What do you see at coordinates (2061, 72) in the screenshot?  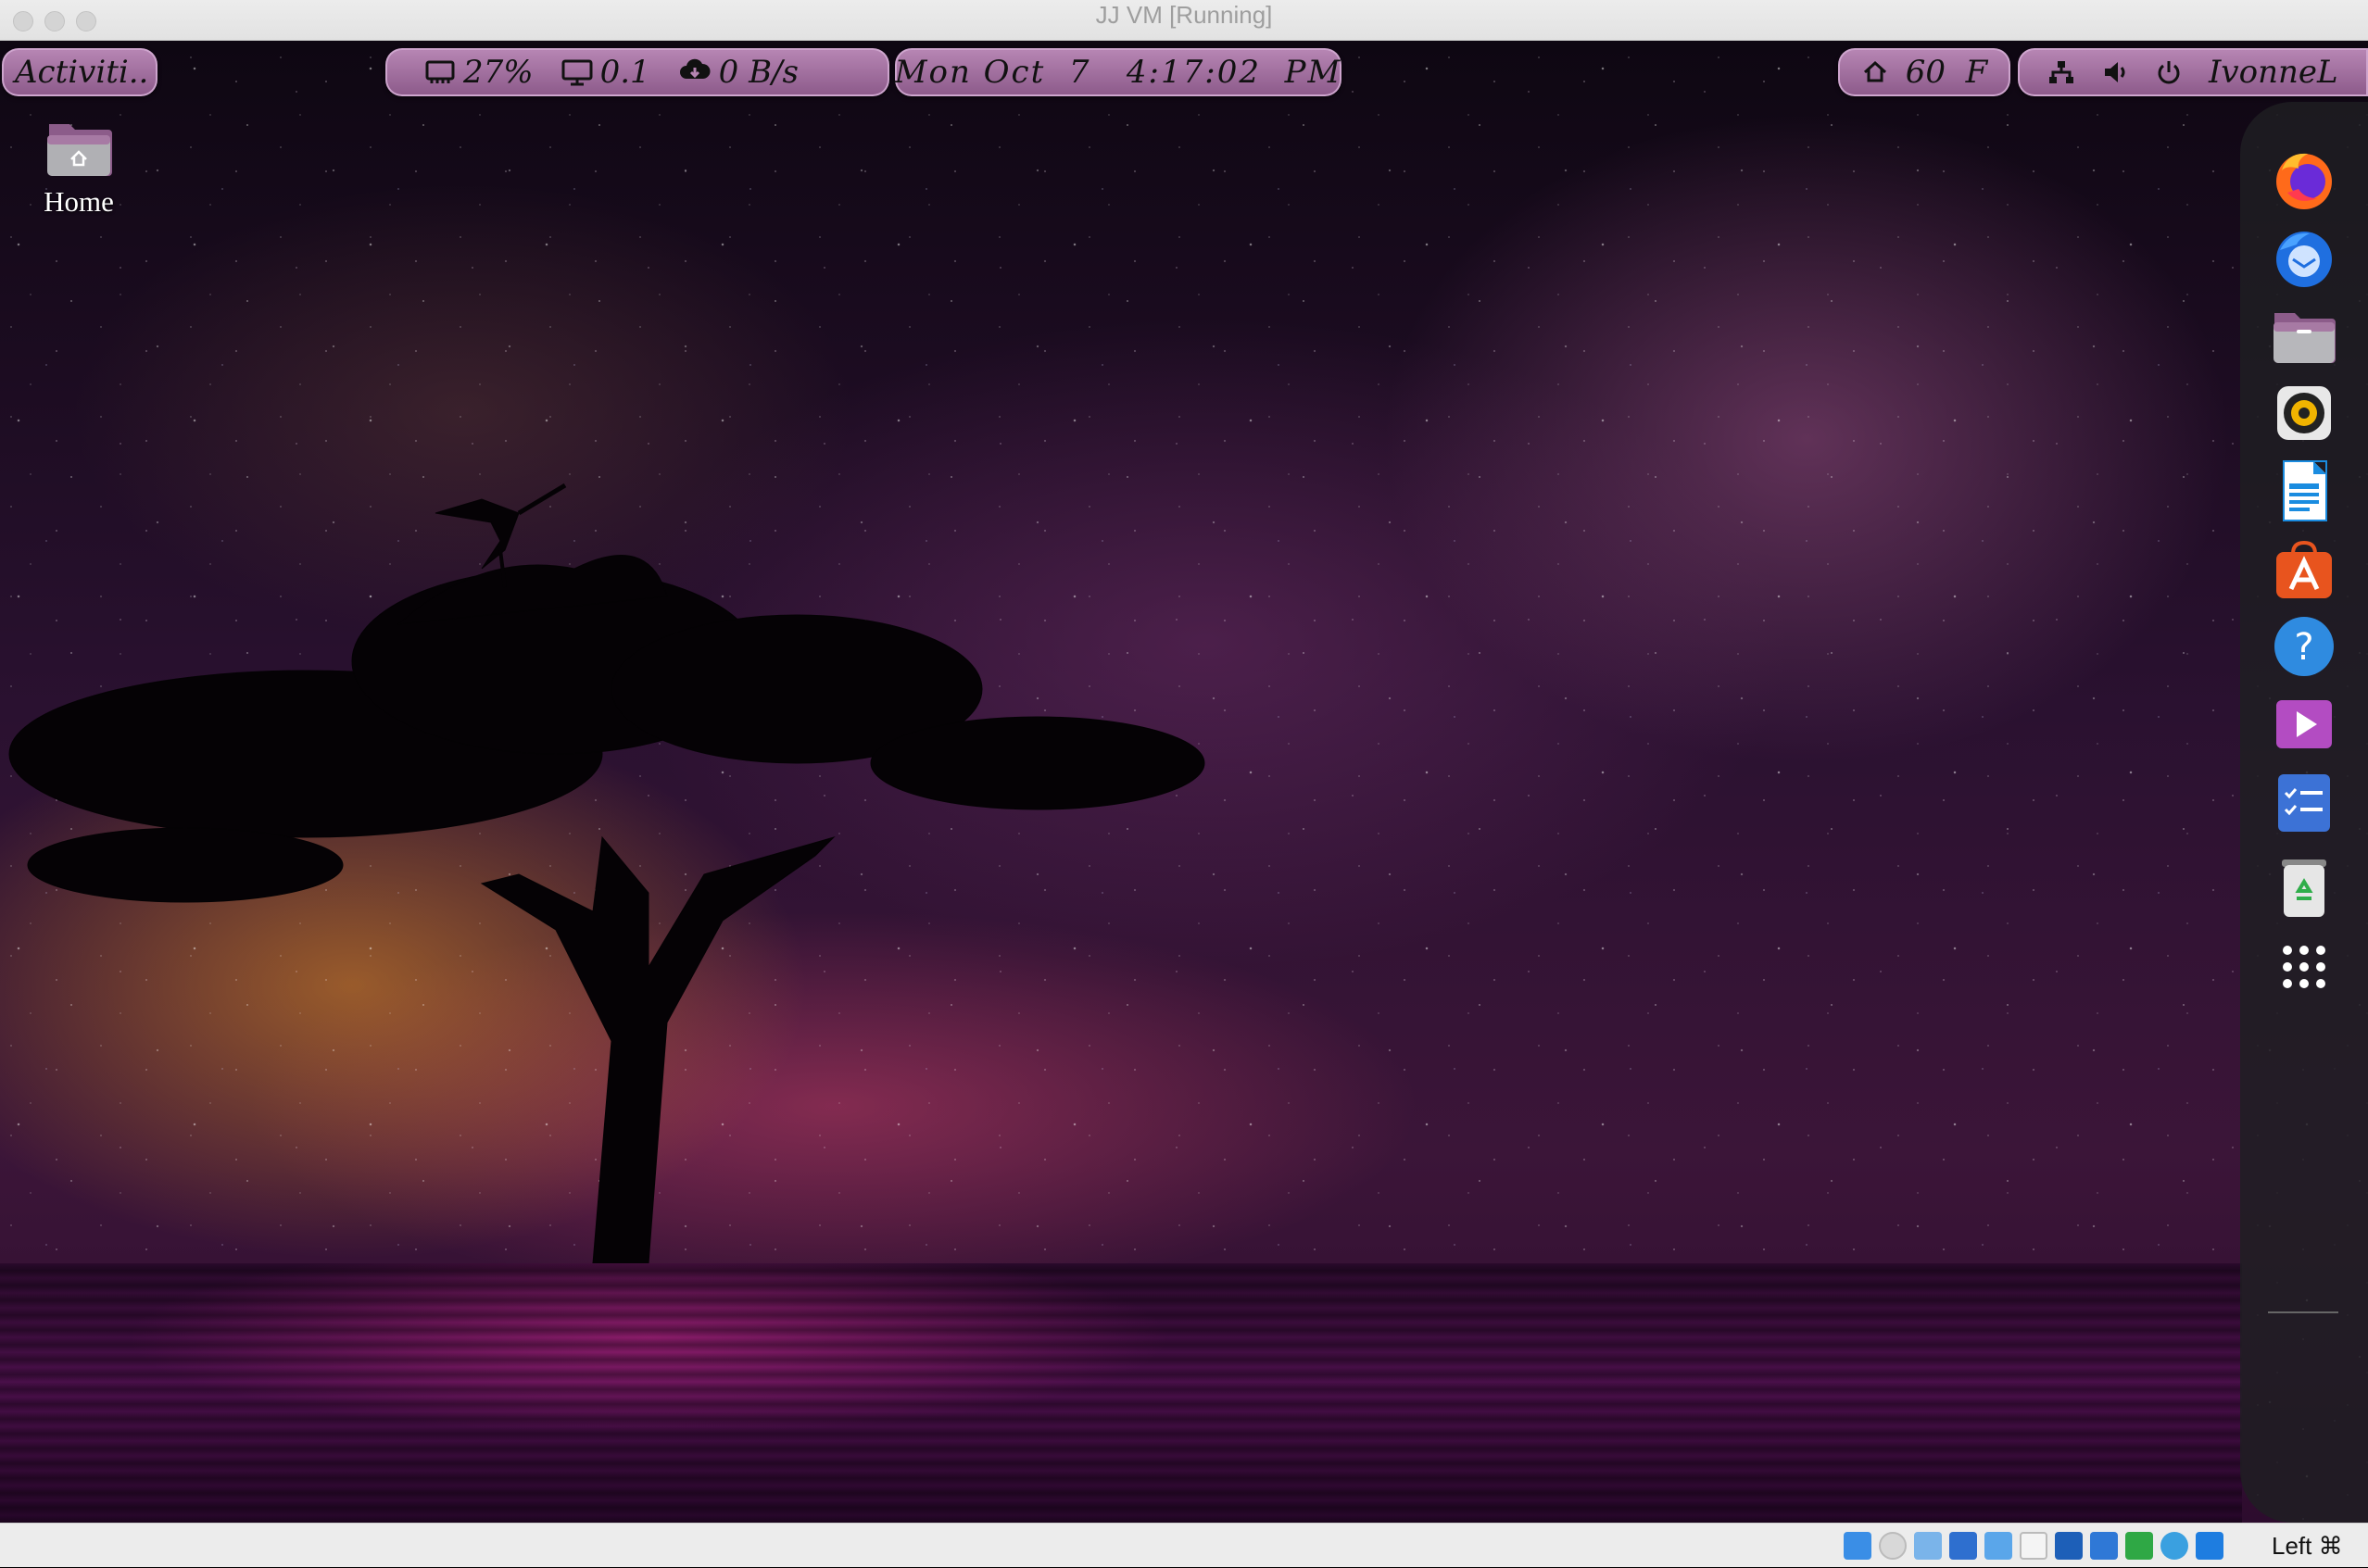 I see `network-wired-icon` at bounding box center [2061, 72].